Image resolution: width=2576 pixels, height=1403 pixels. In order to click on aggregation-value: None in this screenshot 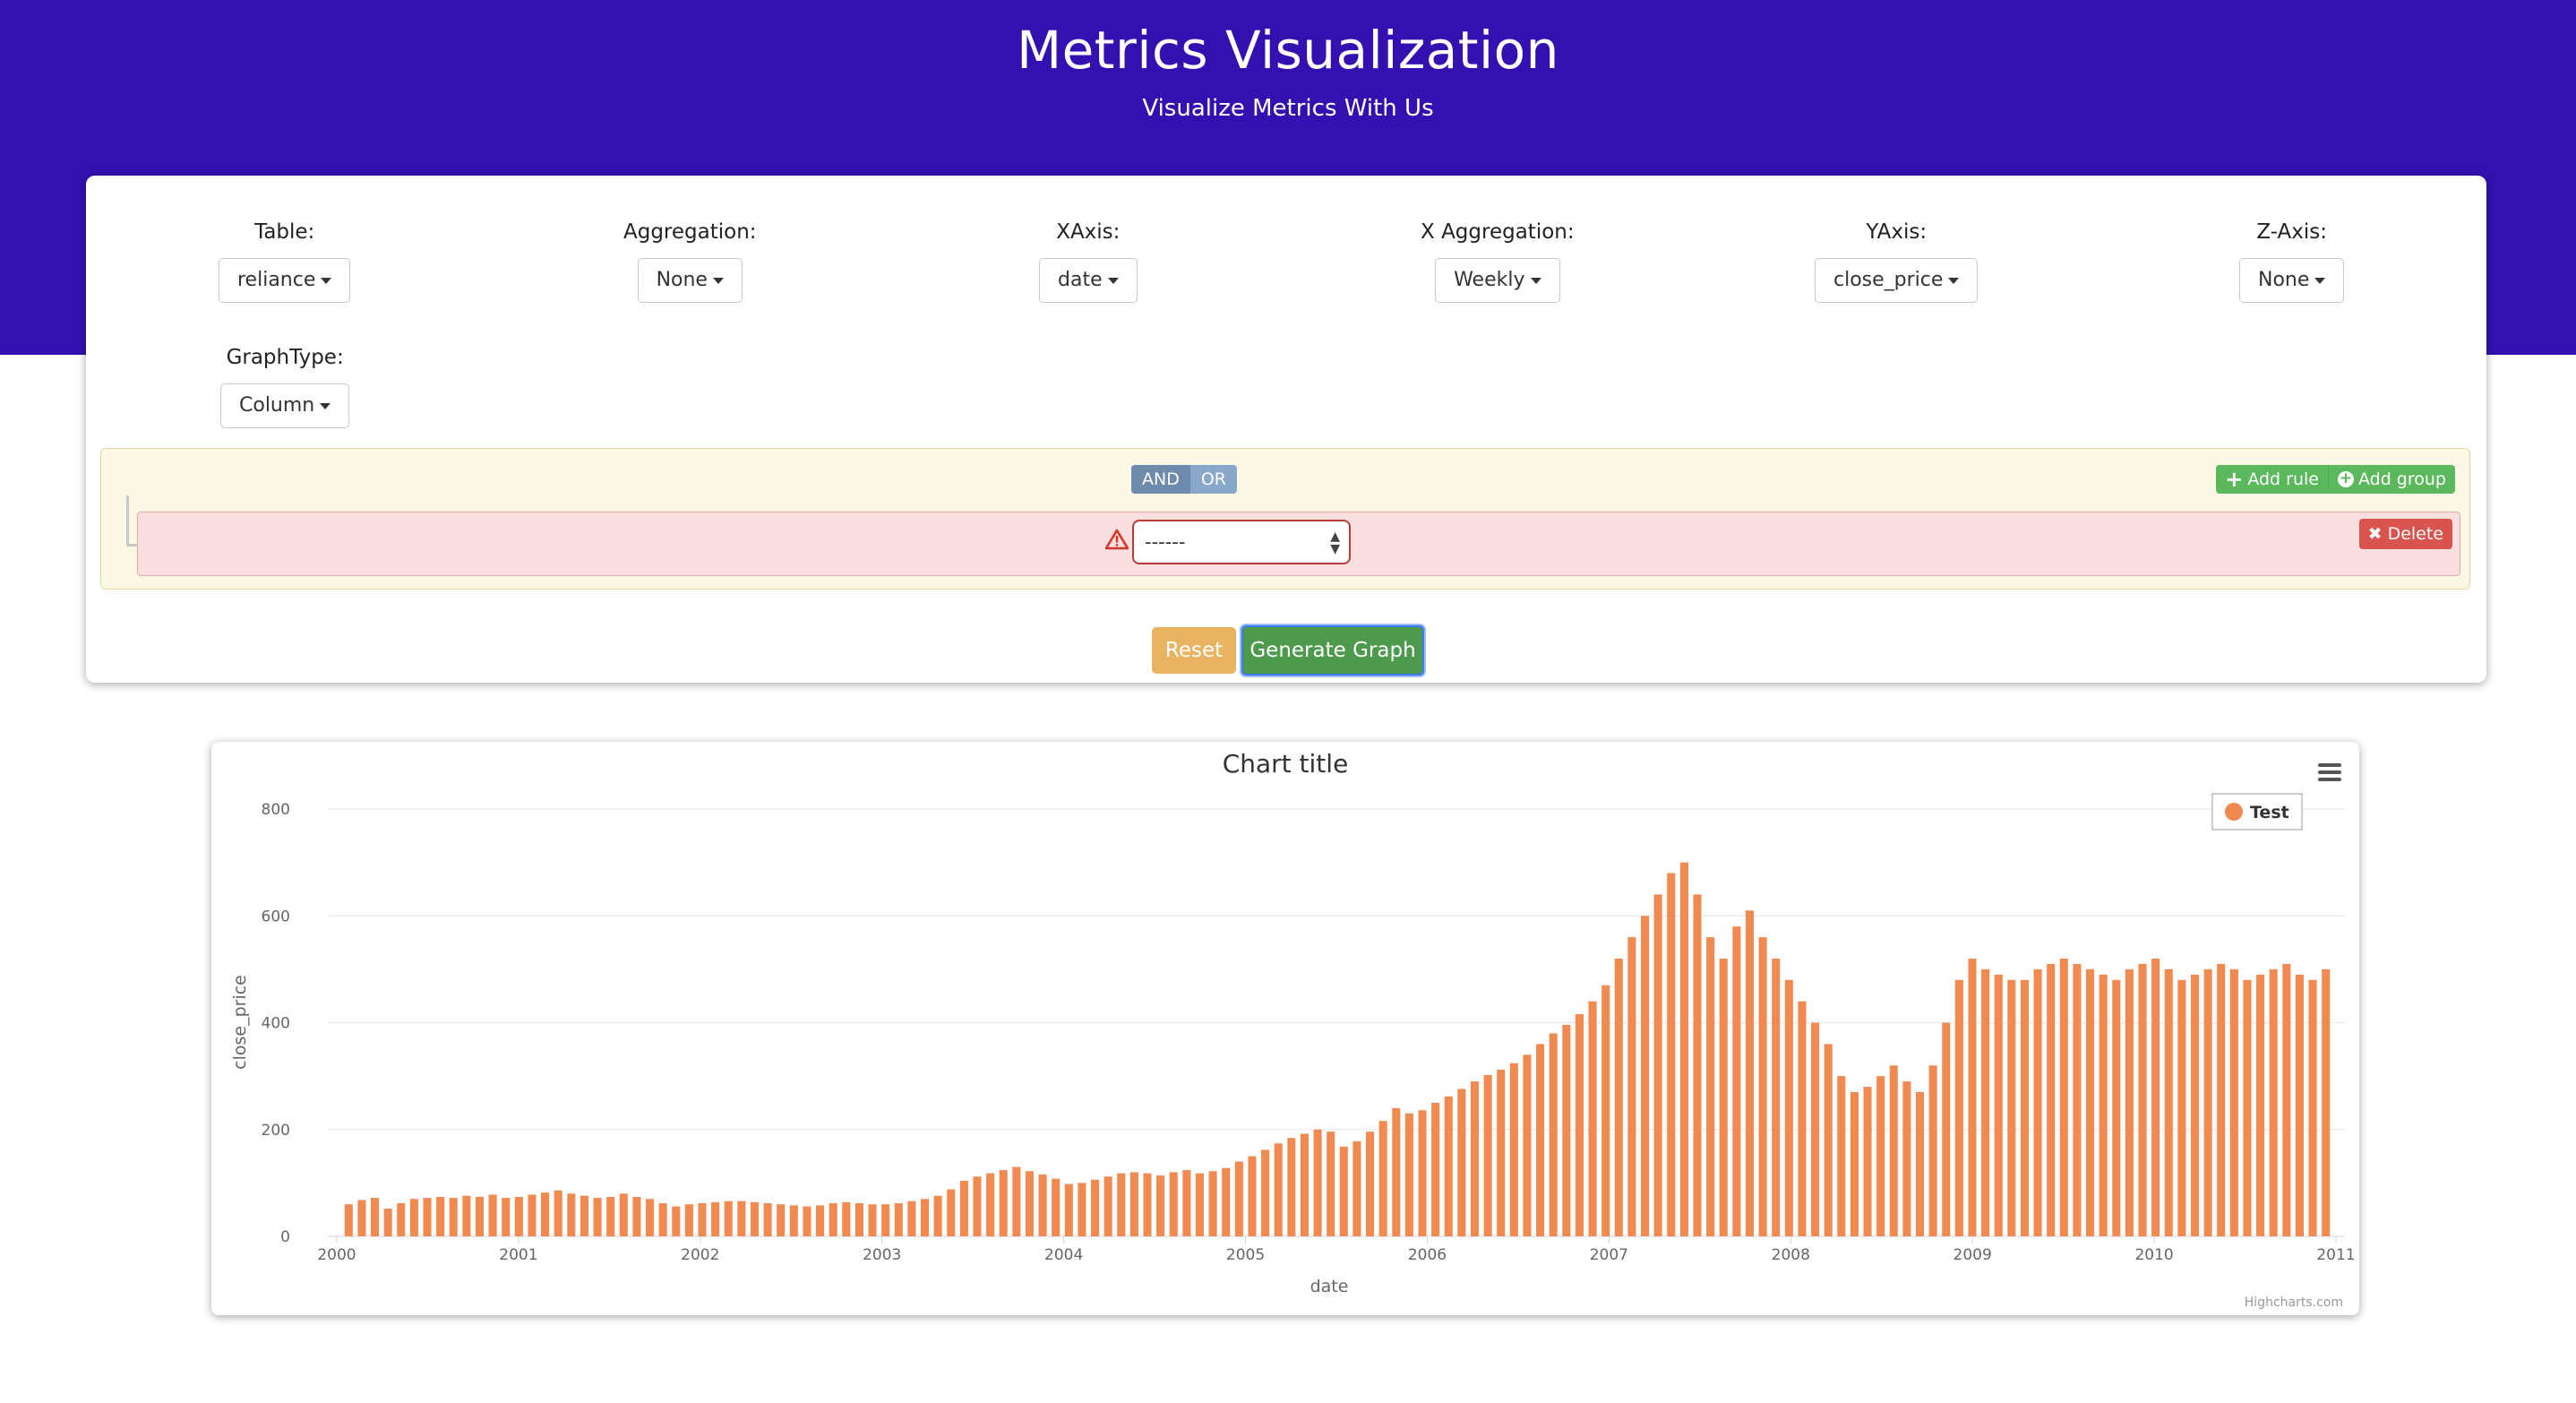, I will do `click(682, 280)`.